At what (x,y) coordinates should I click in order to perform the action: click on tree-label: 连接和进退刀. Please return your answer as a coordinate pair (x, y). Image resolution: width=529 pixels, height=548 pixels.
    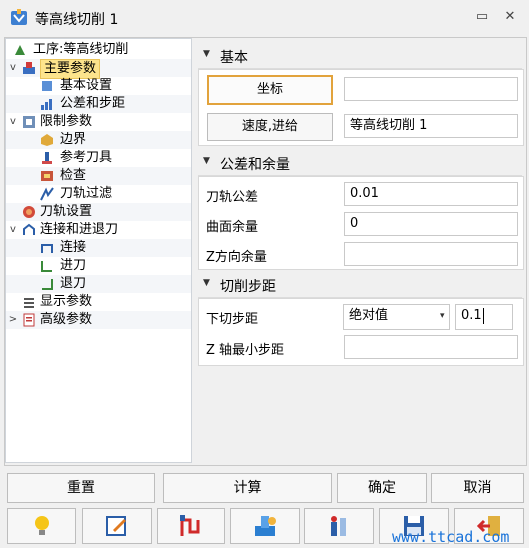
    Looking at the image, I should click on (79, 229).